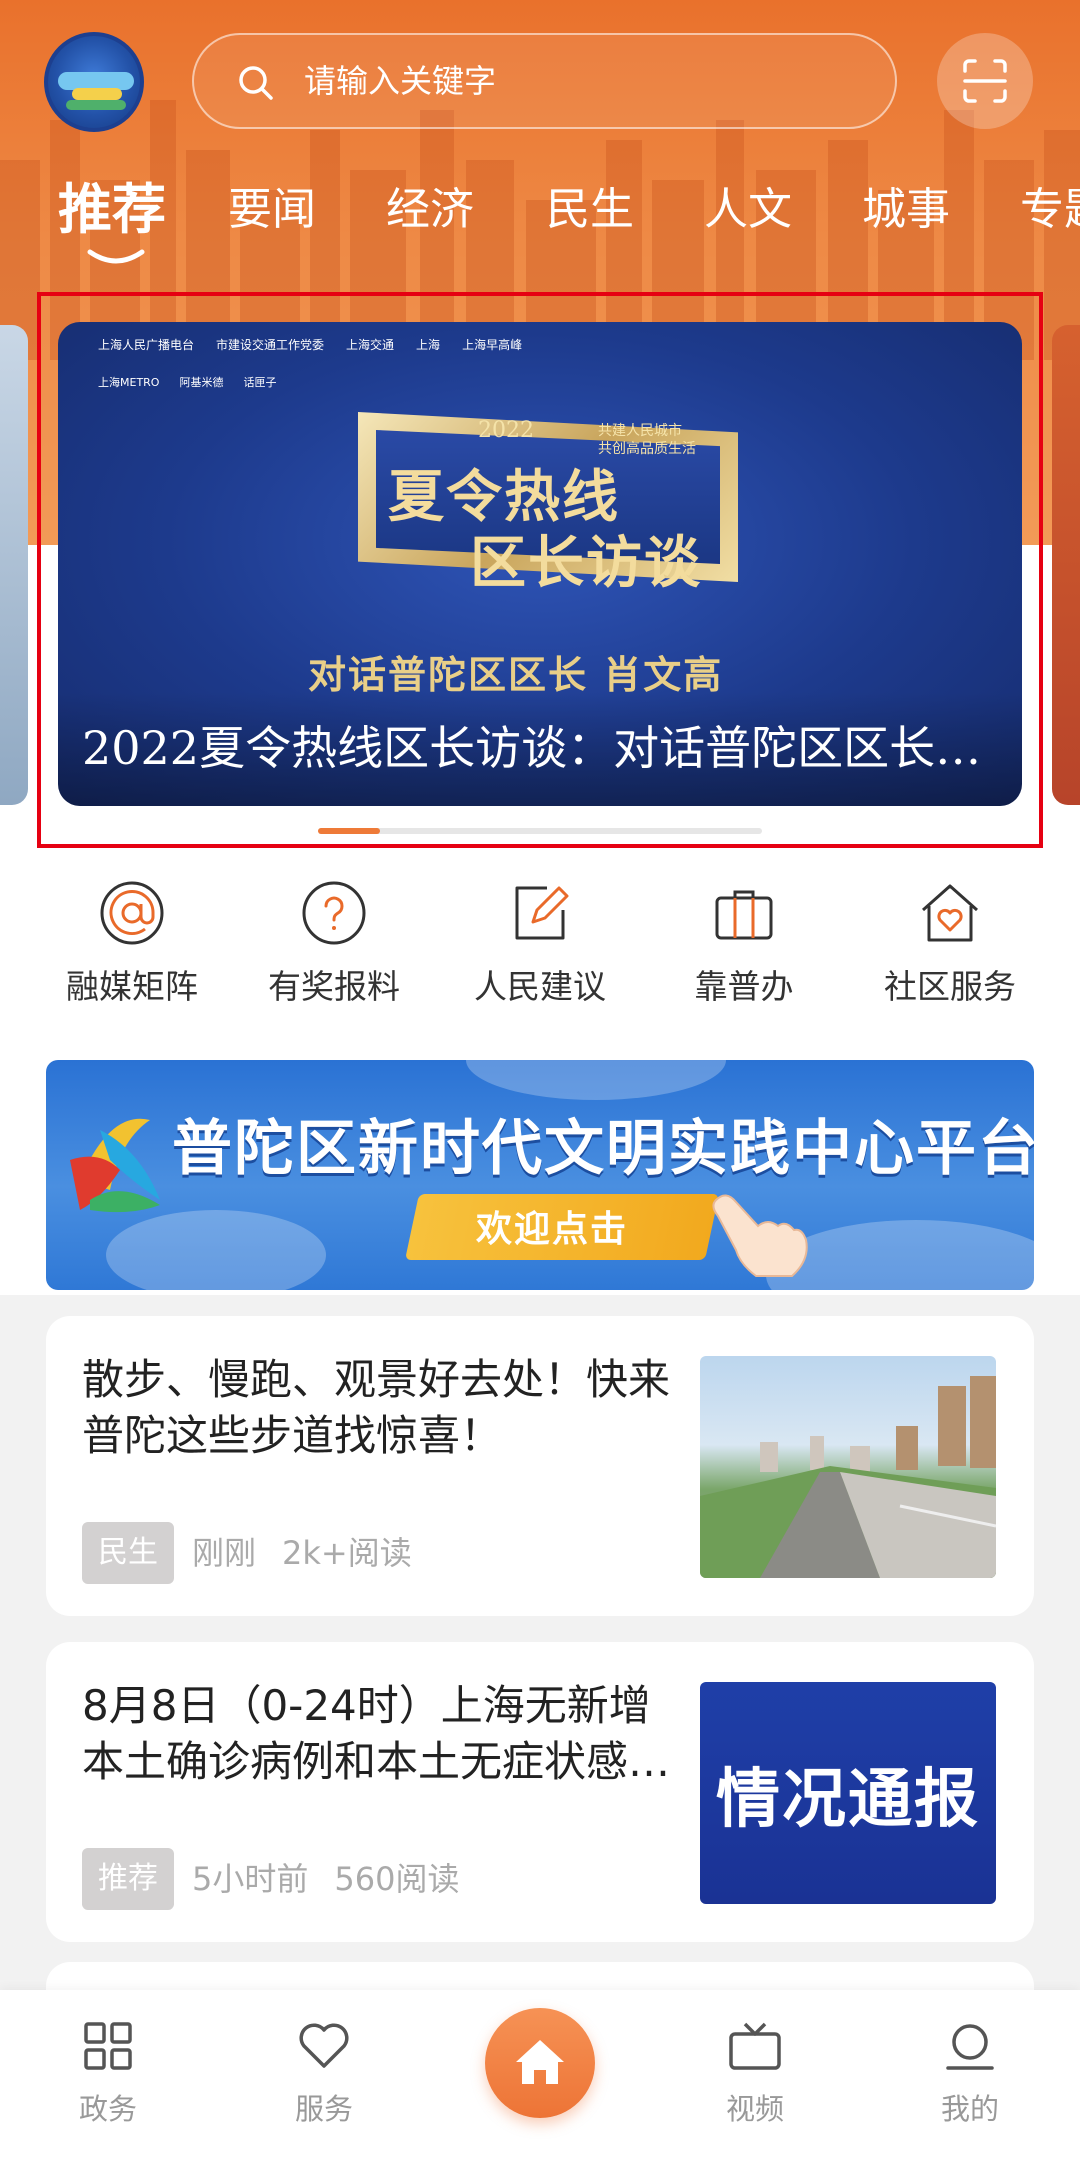  What do you see at coordinates (347, 1553) in the screenshot?
I see `news-reads: 2k+阅读` at bounding box center [347, 1553].